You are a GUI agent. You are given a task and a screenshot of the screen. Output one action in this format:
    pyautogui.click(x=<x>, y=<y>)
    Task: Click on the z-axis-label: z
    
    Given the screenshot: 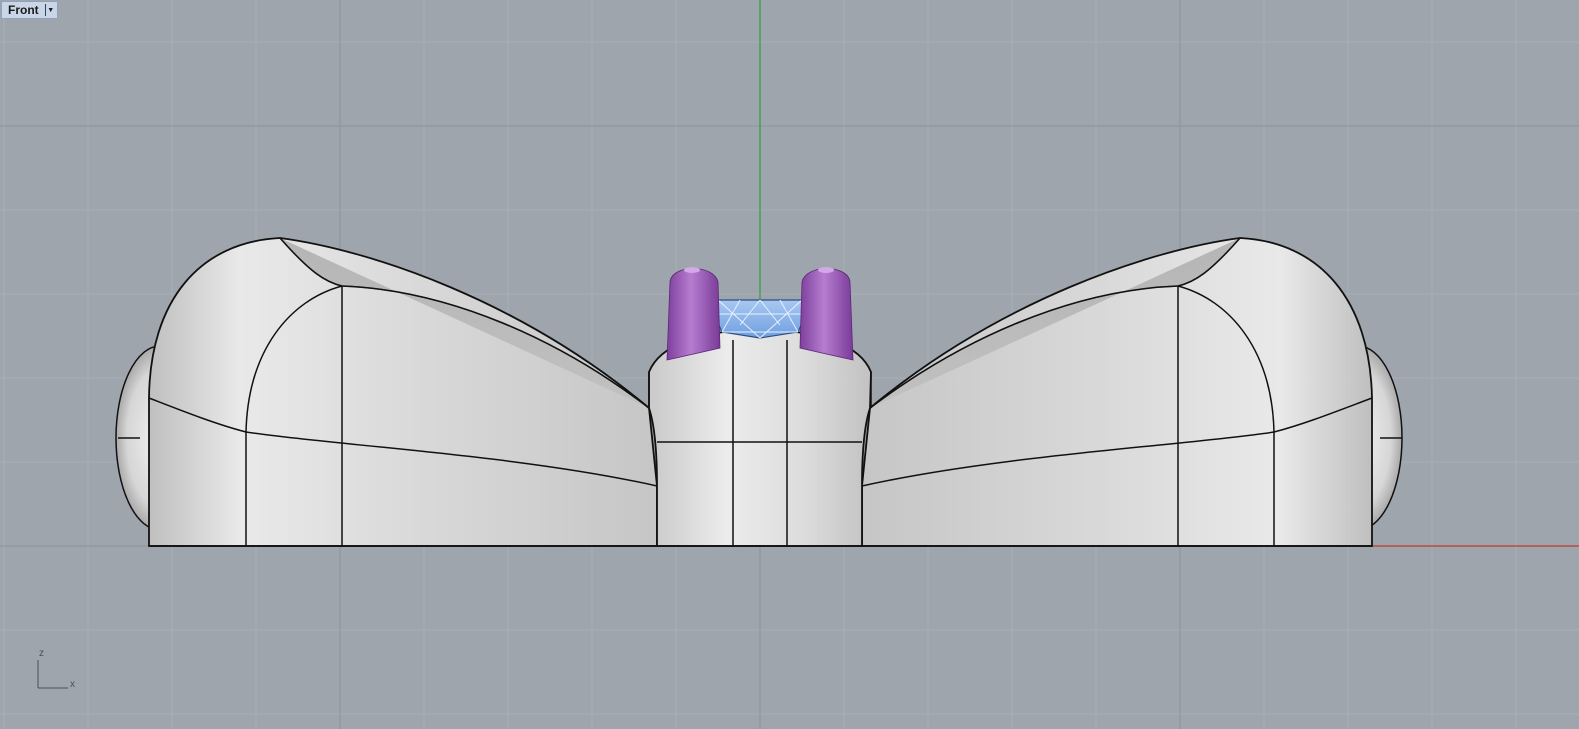 What is the action you would take?
    pyautogui.click(x=41, y=653)
    